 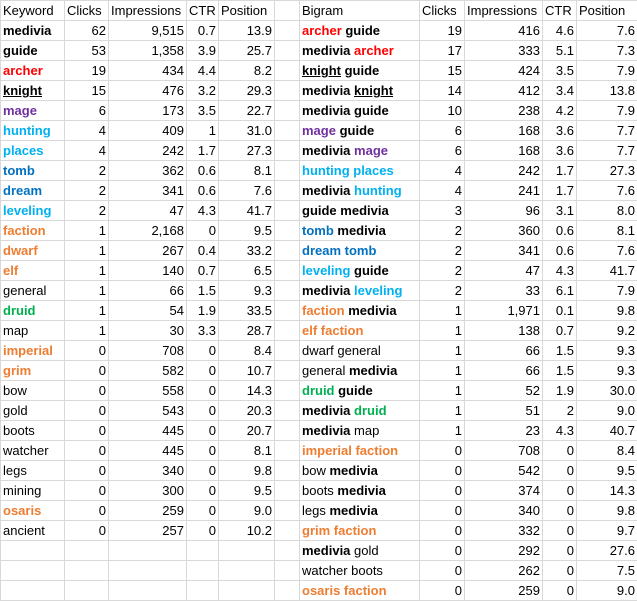 What do you see at coordinates (246, 510) in the screenshot?
I see `keyword-position-cell: 9.0` at bounding box center [246, 510].